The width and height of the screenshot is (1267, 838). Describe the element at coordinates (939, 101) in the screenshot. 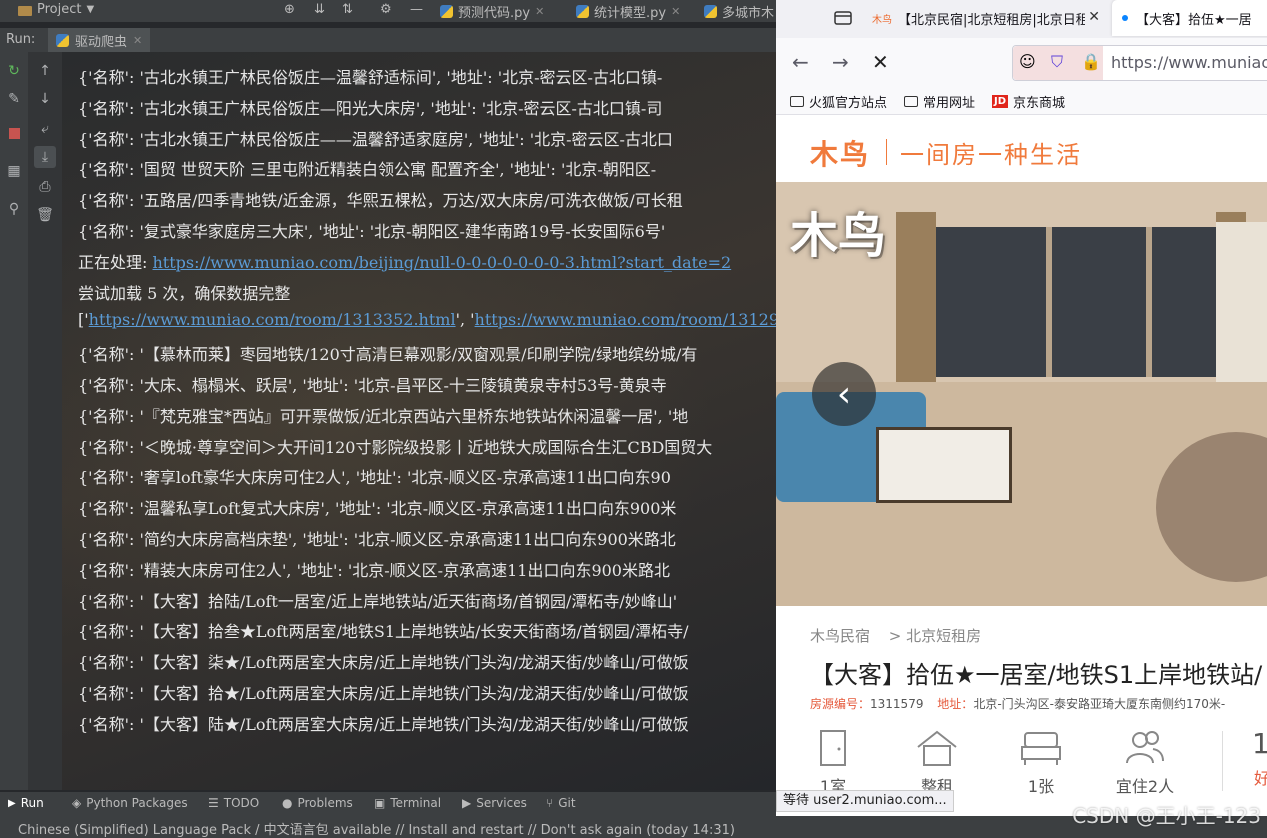

I see `bookmark-common: 常用网址` at that location.